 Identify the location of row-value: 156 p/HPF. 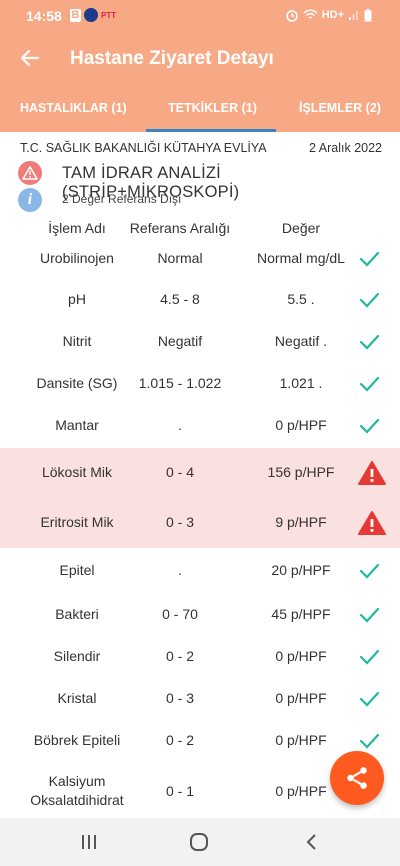
(301, 472).